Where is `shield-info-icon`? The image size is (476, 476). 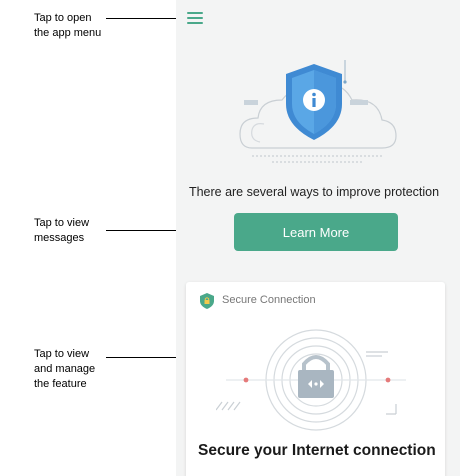 shield-info-icon is located at coordinates (314, 102).